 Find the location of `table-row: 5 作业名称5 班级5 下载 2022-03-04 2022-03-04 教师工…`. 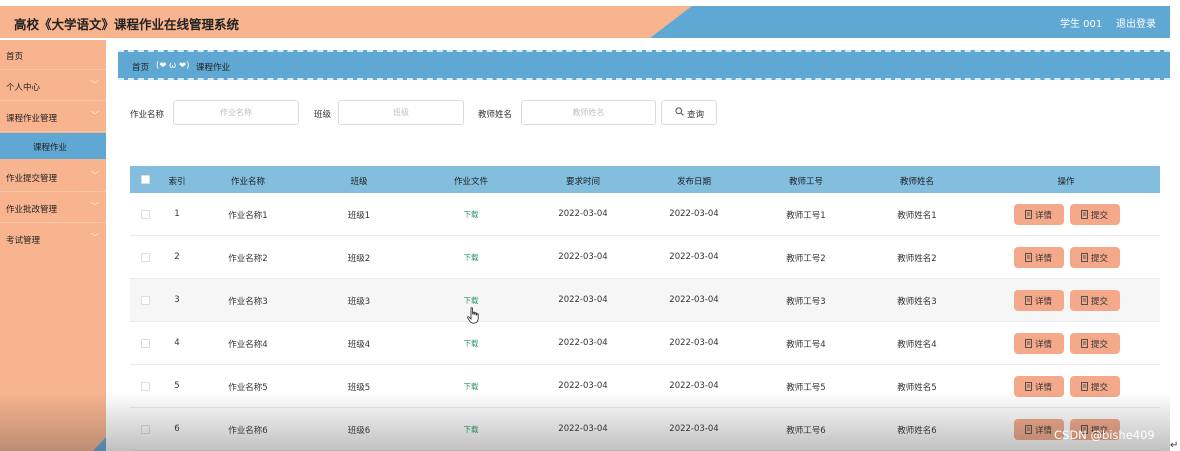

table-row: 5 作业名称5 班级5 下载 2022-03-04 2022-03-04 教师工… is located at coordinates (645, 386).